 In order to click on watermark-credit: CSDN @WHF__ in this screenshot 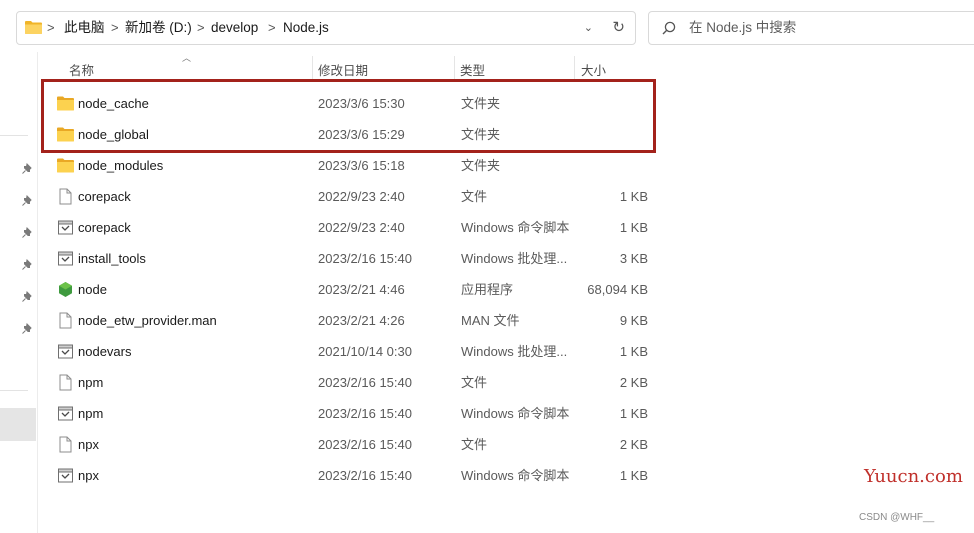, I will do `click(897, 517)`.